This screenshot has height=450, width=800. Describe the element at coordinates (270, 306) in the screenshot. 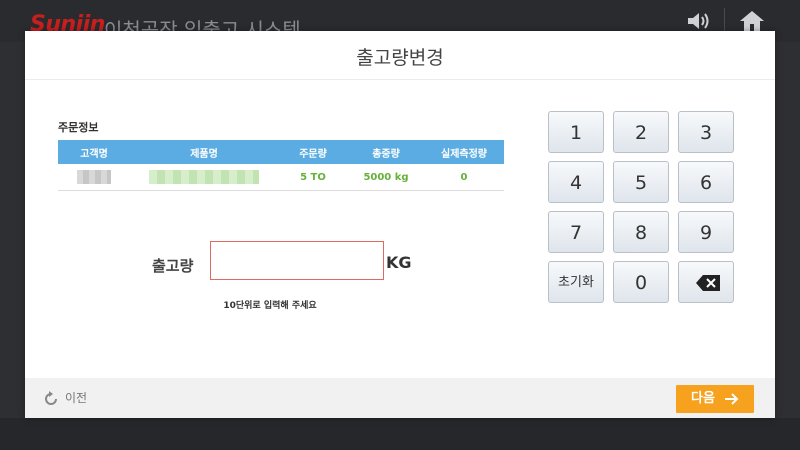

I see `quantity-hint: 10단위로 입력해 주세요` at that location.